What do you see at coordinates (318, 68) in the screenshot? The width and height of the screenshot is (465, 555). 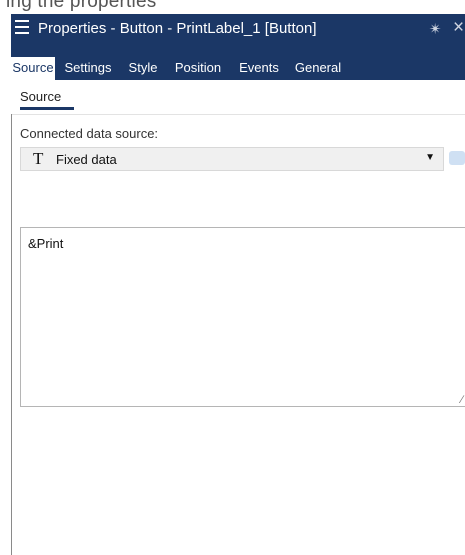 I see `tab-general: General` at bounding box center [318, 68].